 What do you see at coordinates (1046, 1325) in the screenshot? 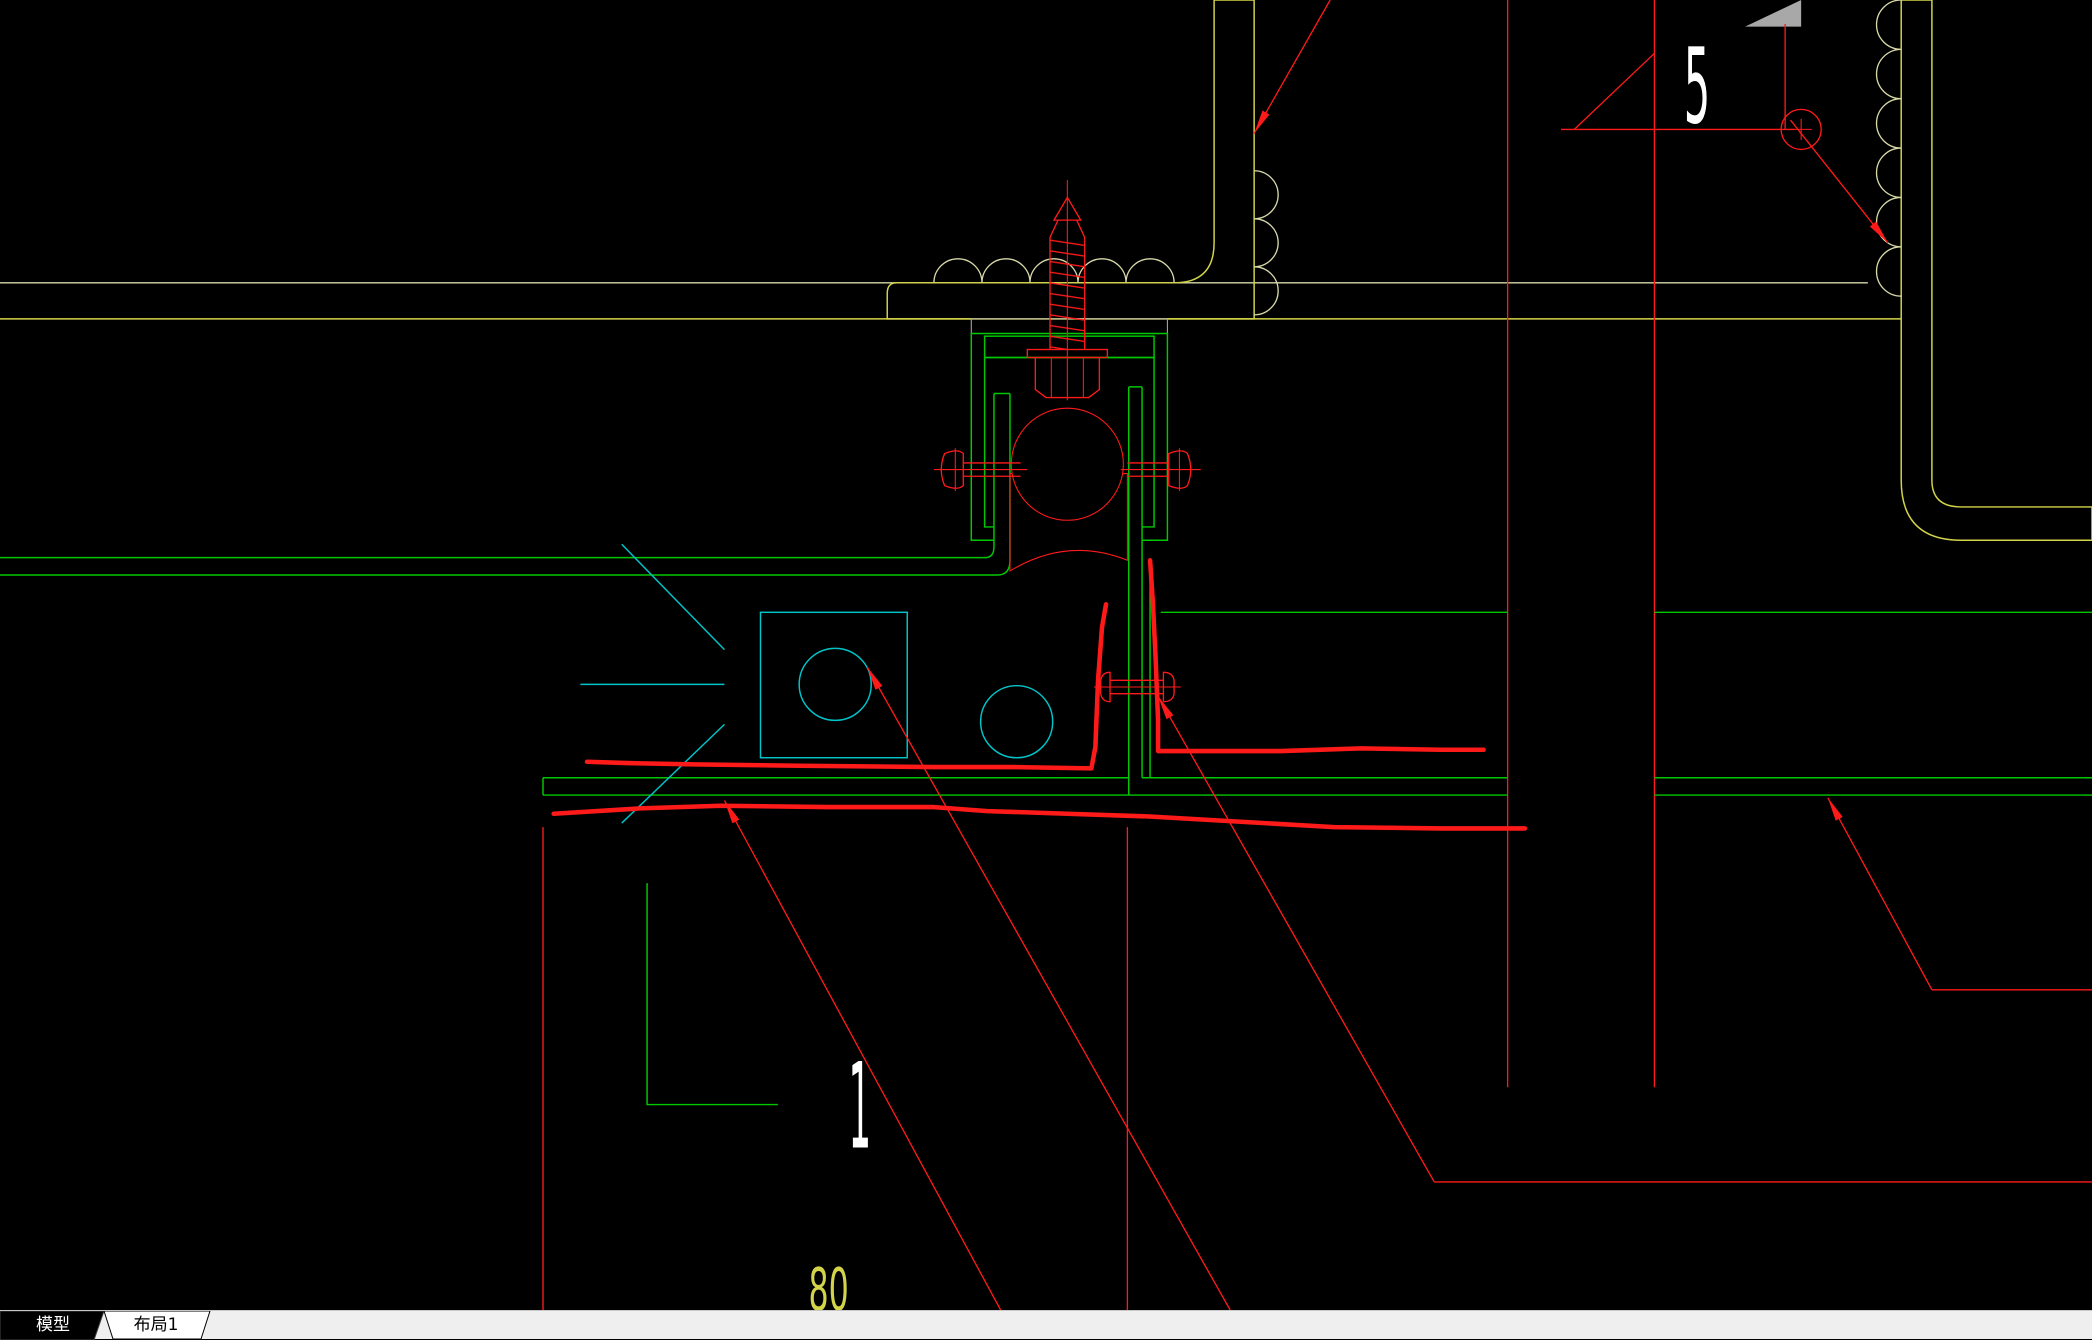
I see `layout-tab-bar: 模型 布局1` at bounding box center [1046, 1325].